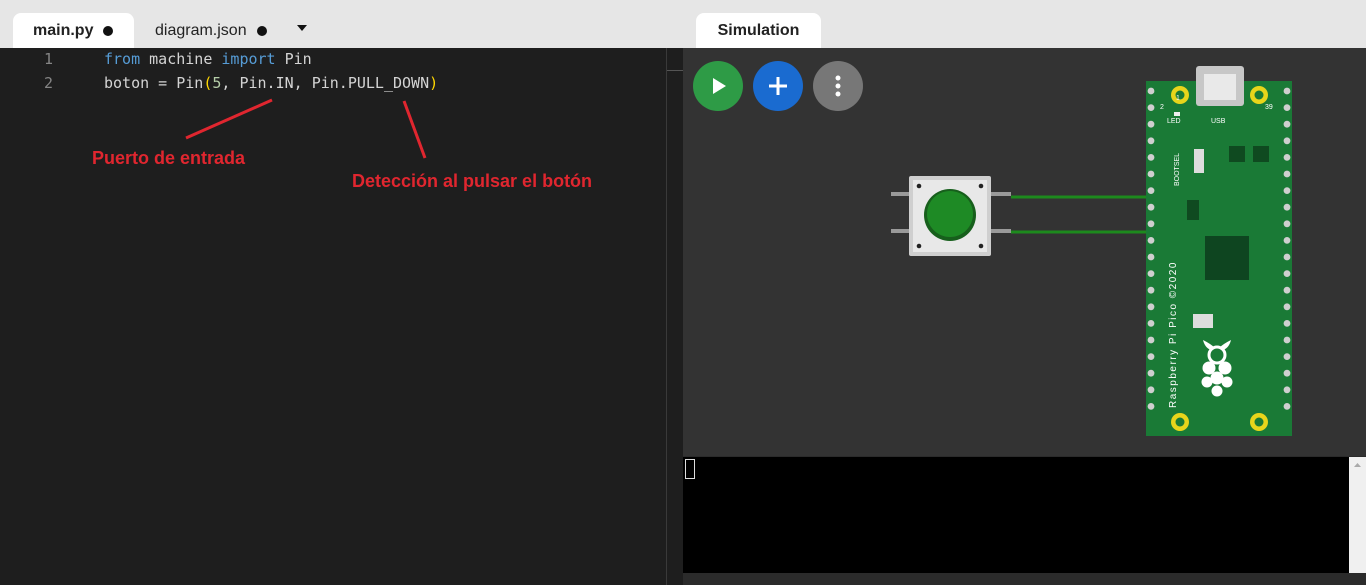 The height and width of the screenshot is (585, 1366). Describe the element at coordinates (666, 316) in the screenshot. I see `pane-divider` at that location.